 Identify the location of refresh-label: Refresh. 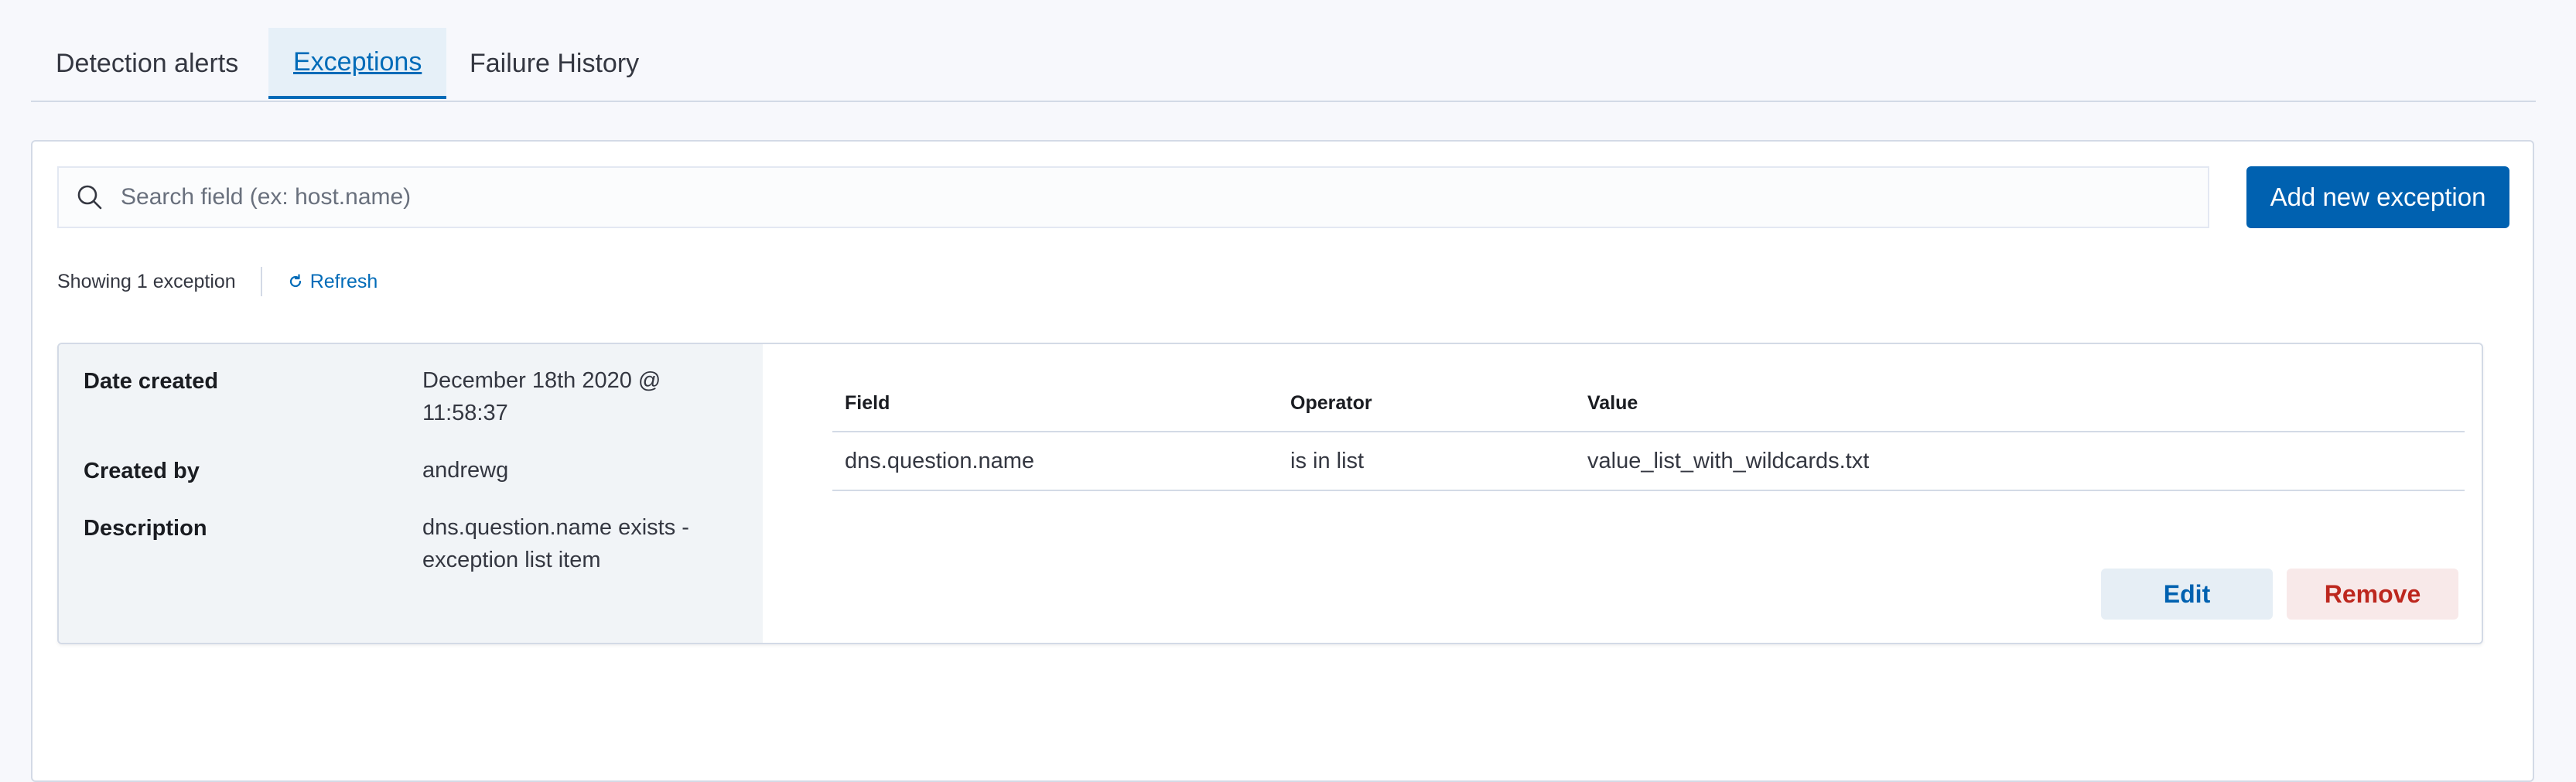
(343, 281).